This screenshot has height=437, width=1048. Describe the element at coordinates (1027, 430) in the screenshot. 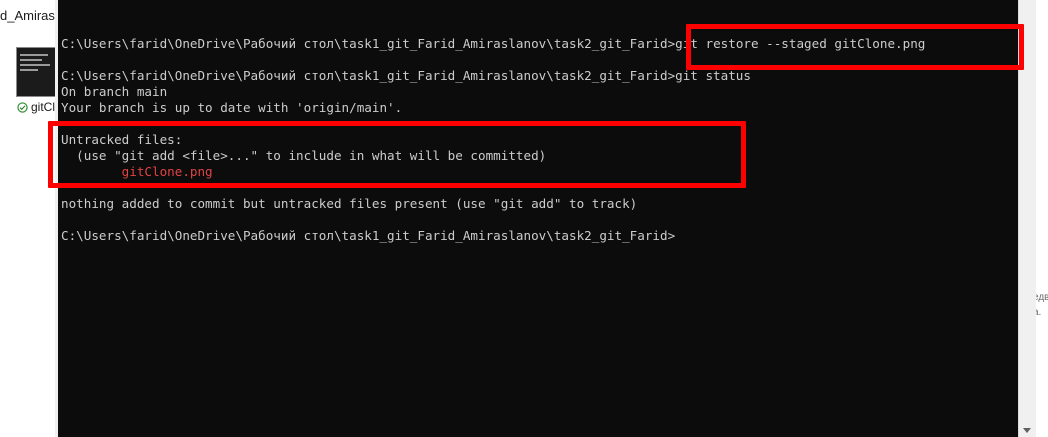

I see `scroll-down-arrow-icon` at that location.